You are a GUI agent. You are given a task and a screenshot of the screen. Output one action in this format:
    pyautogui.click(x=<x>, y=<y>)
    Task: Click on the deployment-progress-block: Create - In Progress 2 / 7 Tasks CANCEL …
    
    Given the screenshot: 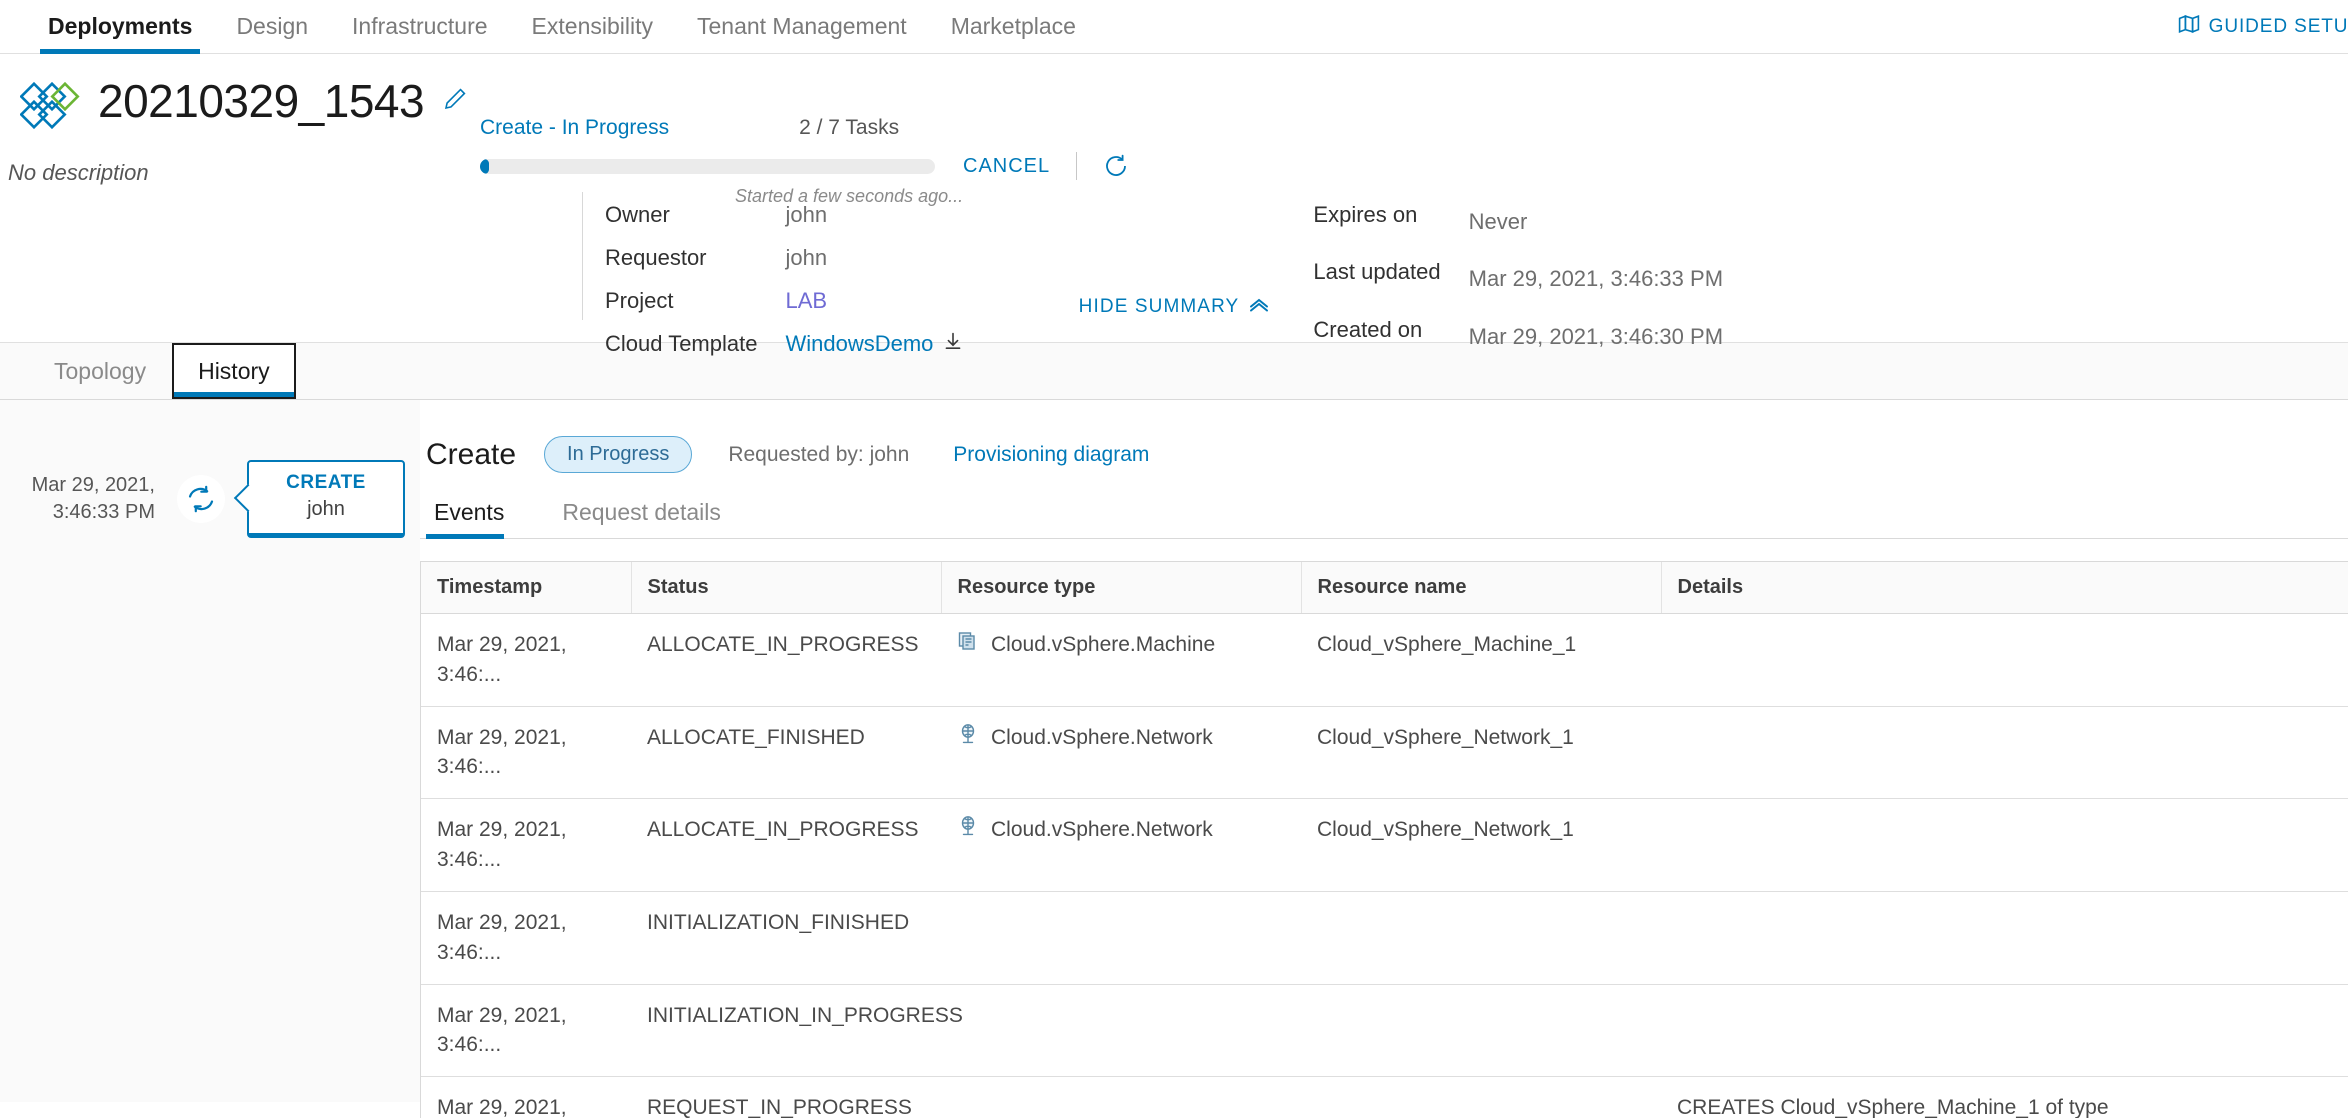 What is the action you would take?
    pyautogui.click(x=830, y=161)
    